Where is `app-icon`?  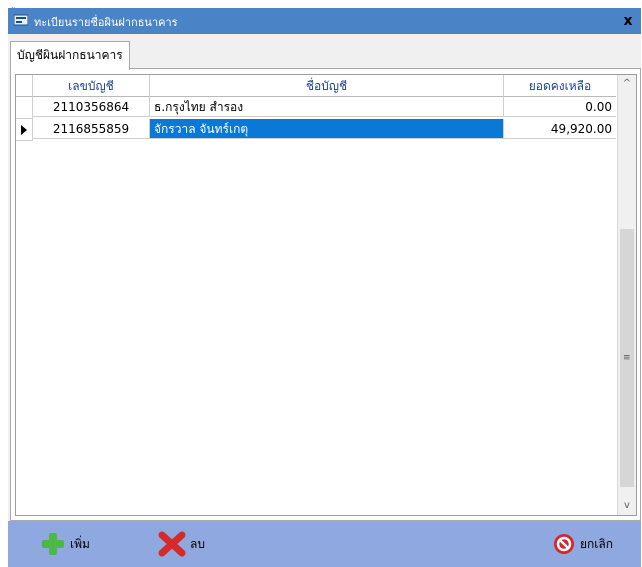
app-icon is located at coordinates (21, 20).